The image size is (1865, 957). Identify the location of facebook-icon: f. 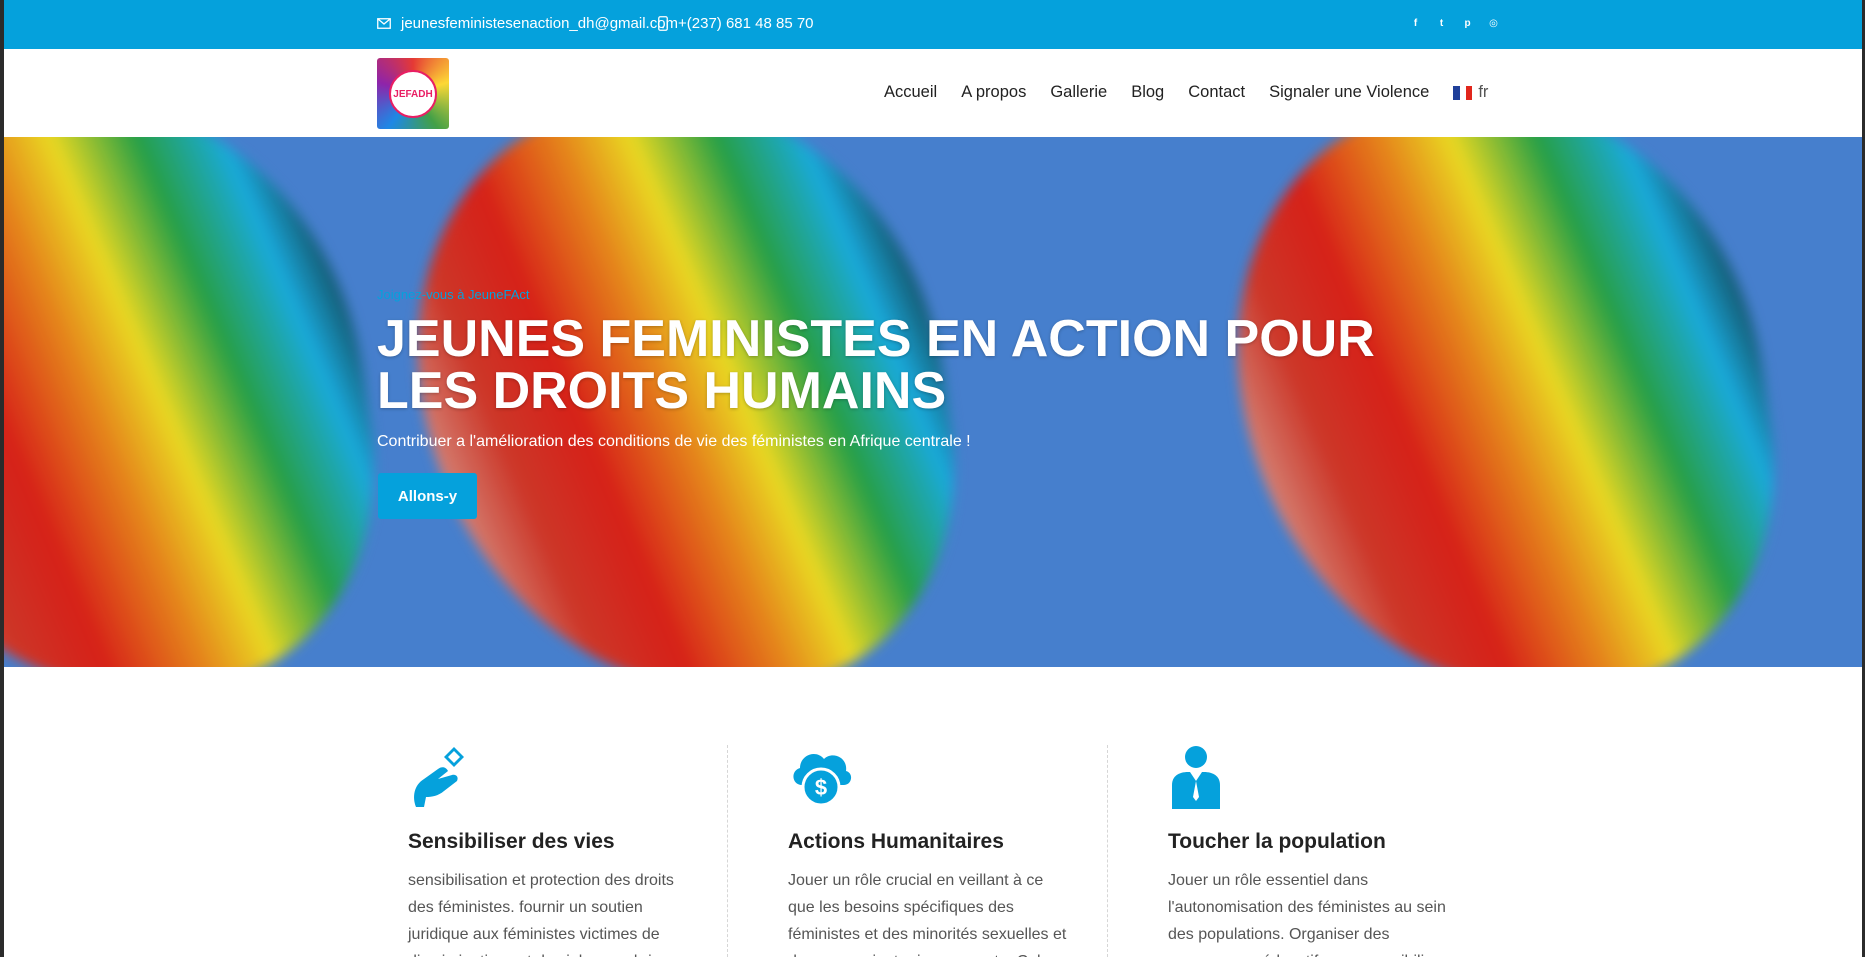
(1415, 23).